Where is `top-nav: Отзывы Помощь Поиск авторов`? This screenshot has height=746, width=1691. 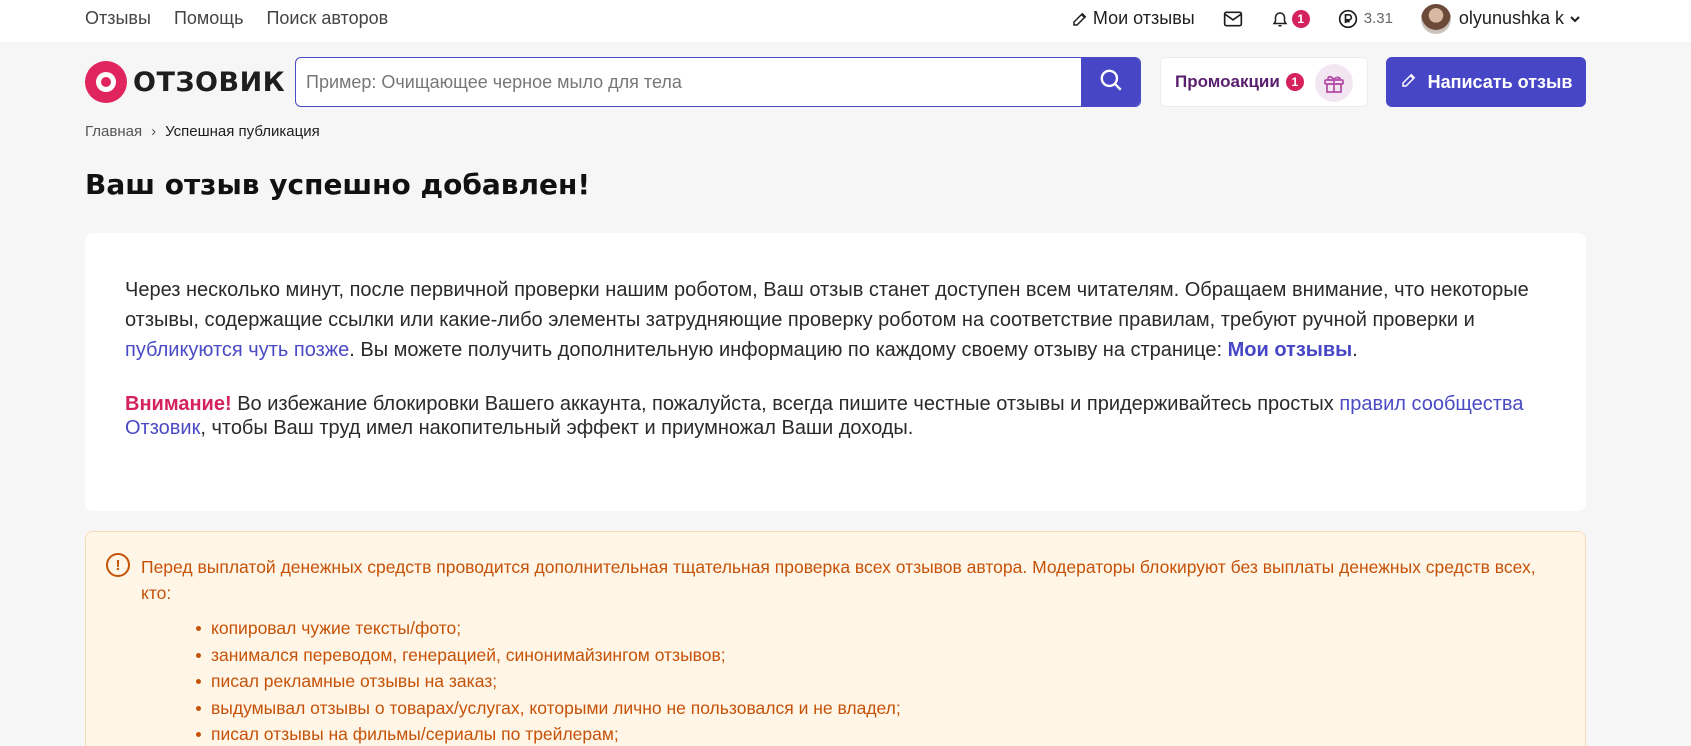
top-nav: Отзывы Помощь Поиск авторов is located at coordinates (248, 18).